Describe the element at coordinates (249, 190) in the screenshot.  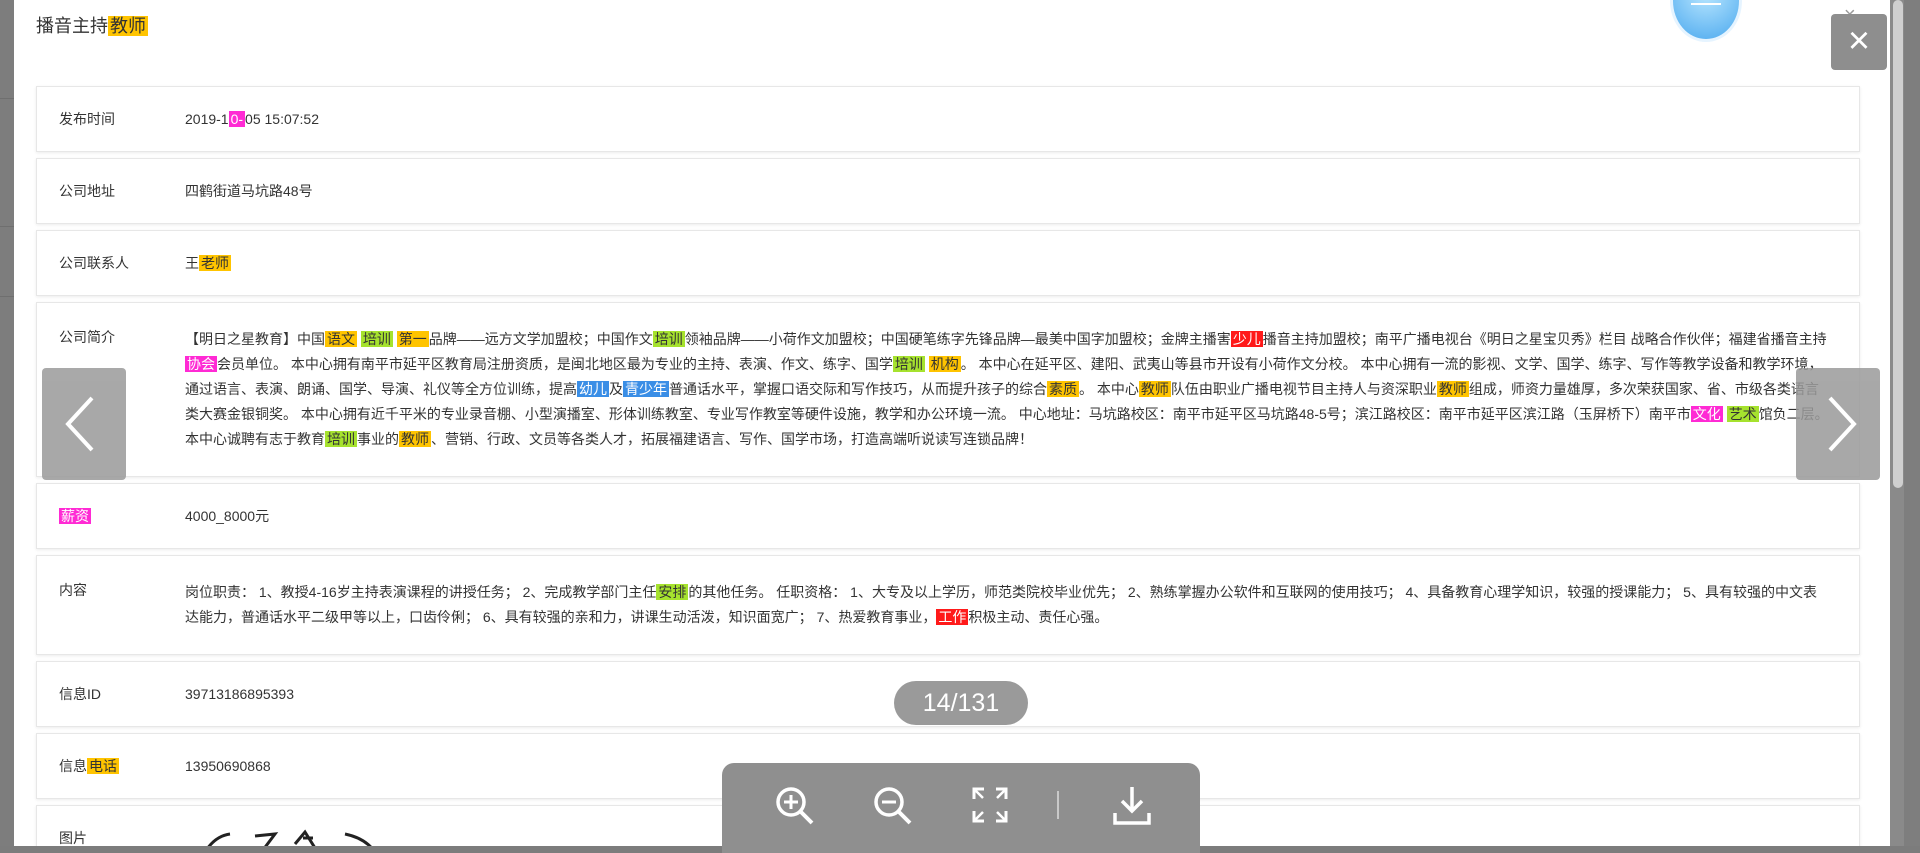
I see `address-value: 四鹤街道马坑路48号` at that location.